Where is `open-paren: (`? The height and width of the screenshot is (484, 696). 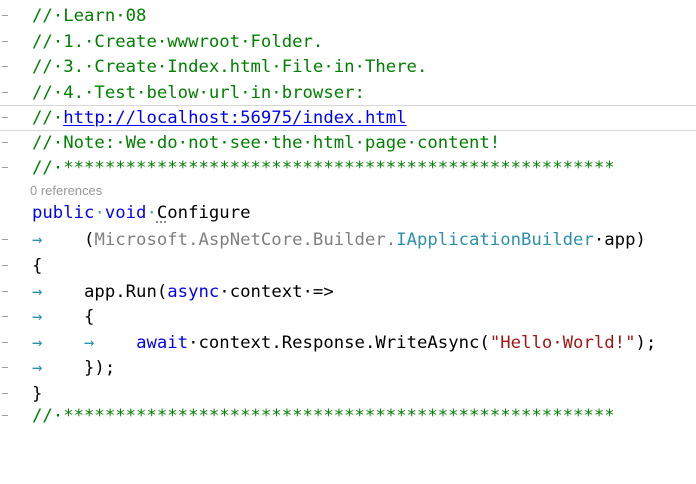
open-paren: ( is located at coordinates (89, 240).